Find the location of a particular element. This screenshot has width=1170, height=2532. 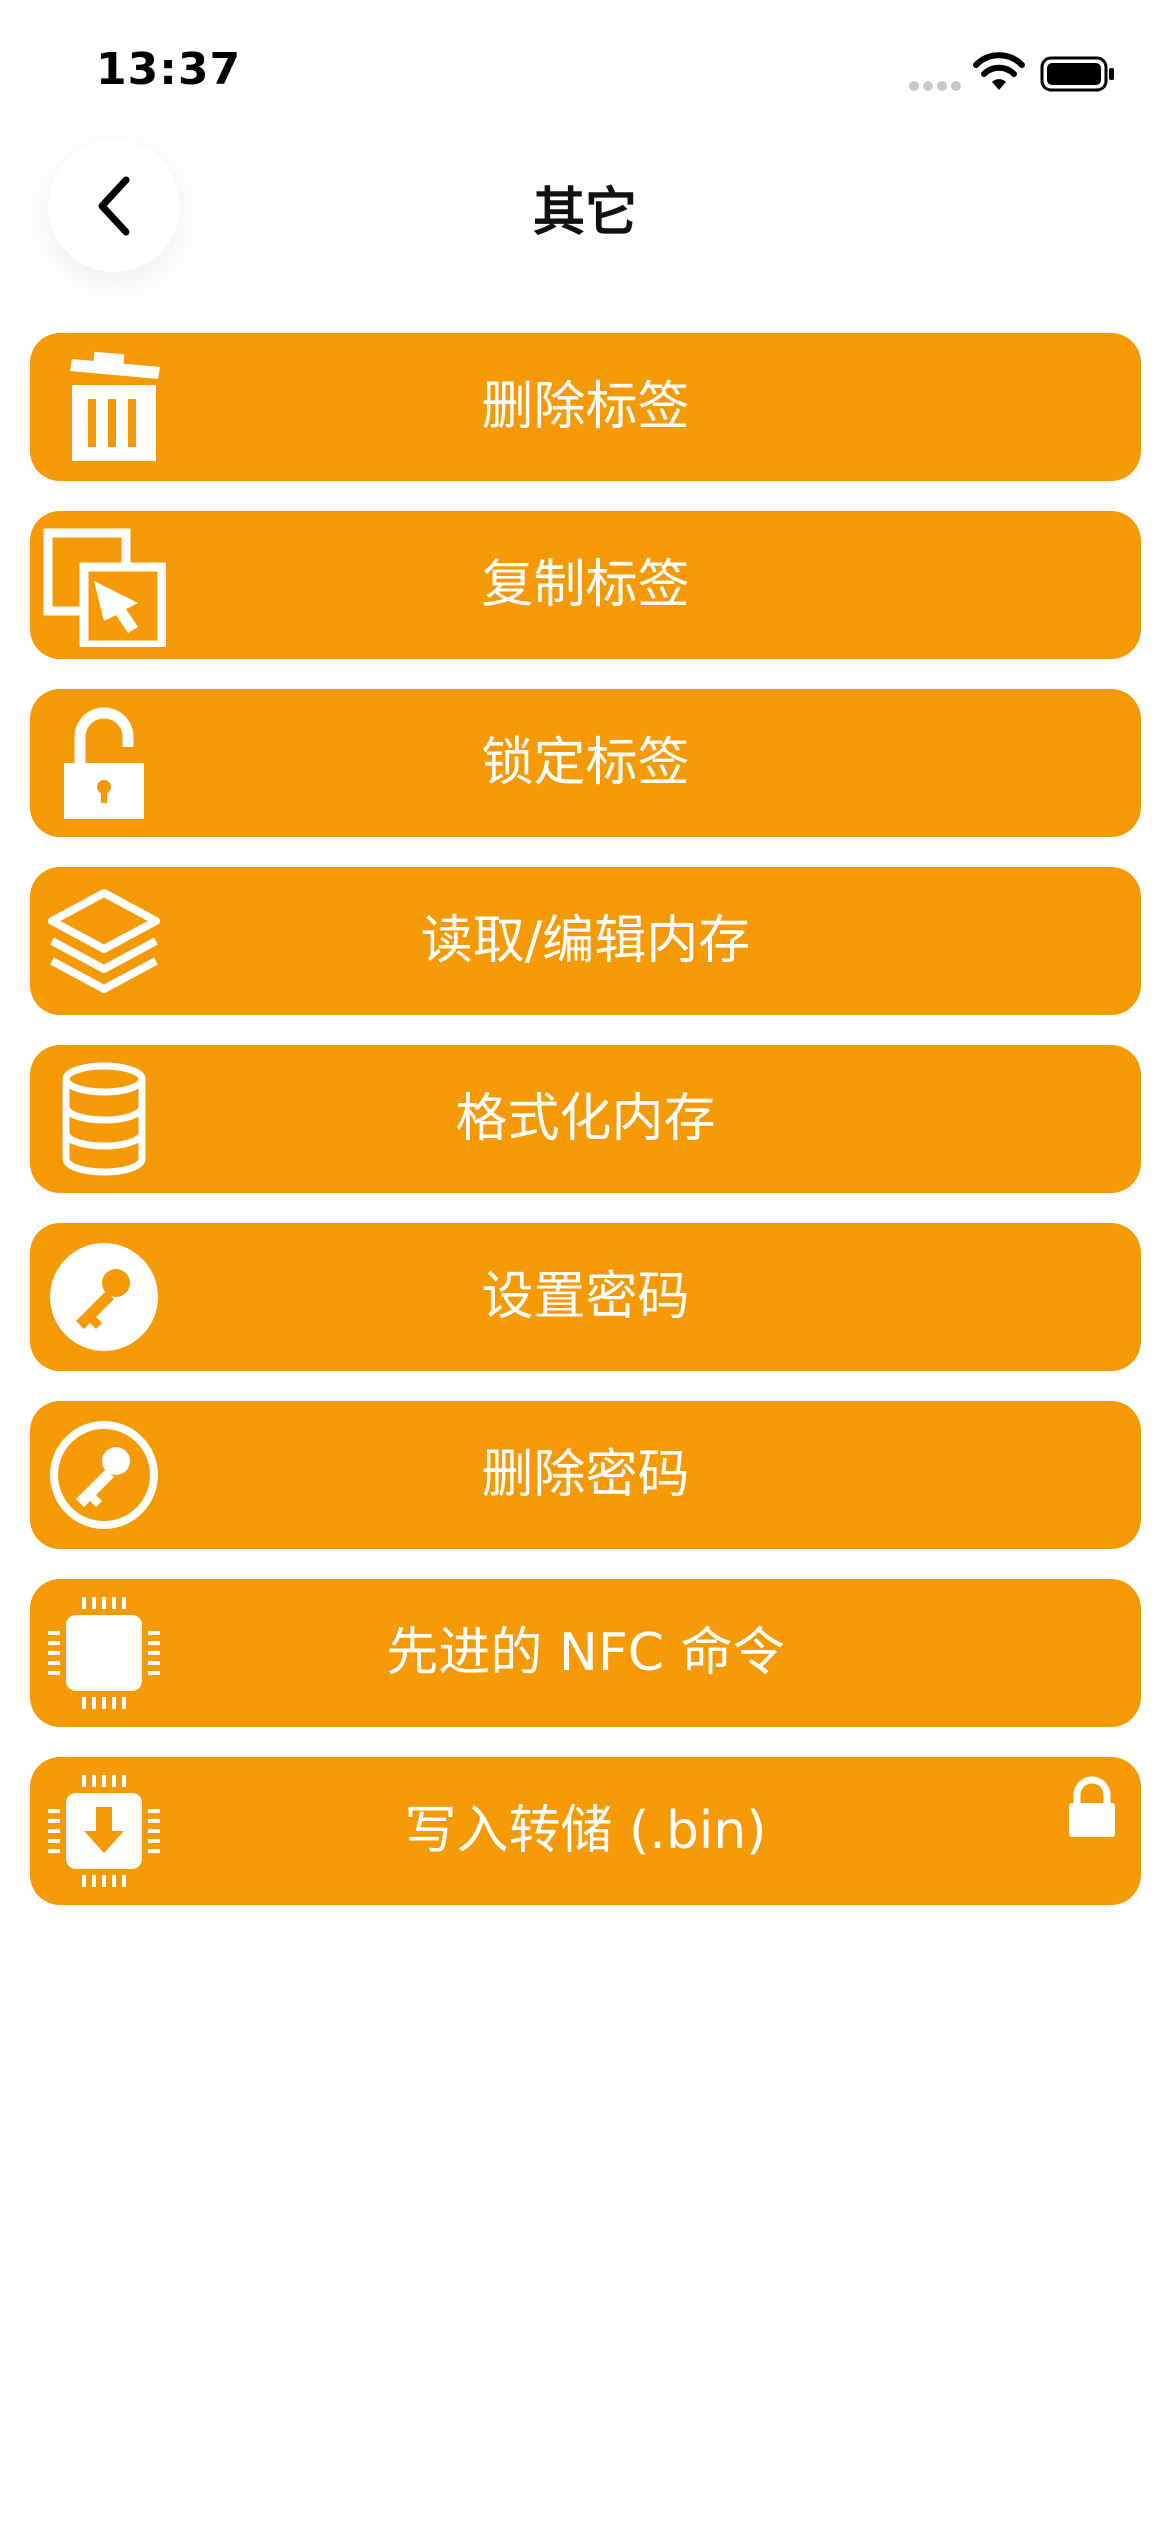

write-dump-label: 写入转储 (.bin) is located at coordinates (585, 1831).